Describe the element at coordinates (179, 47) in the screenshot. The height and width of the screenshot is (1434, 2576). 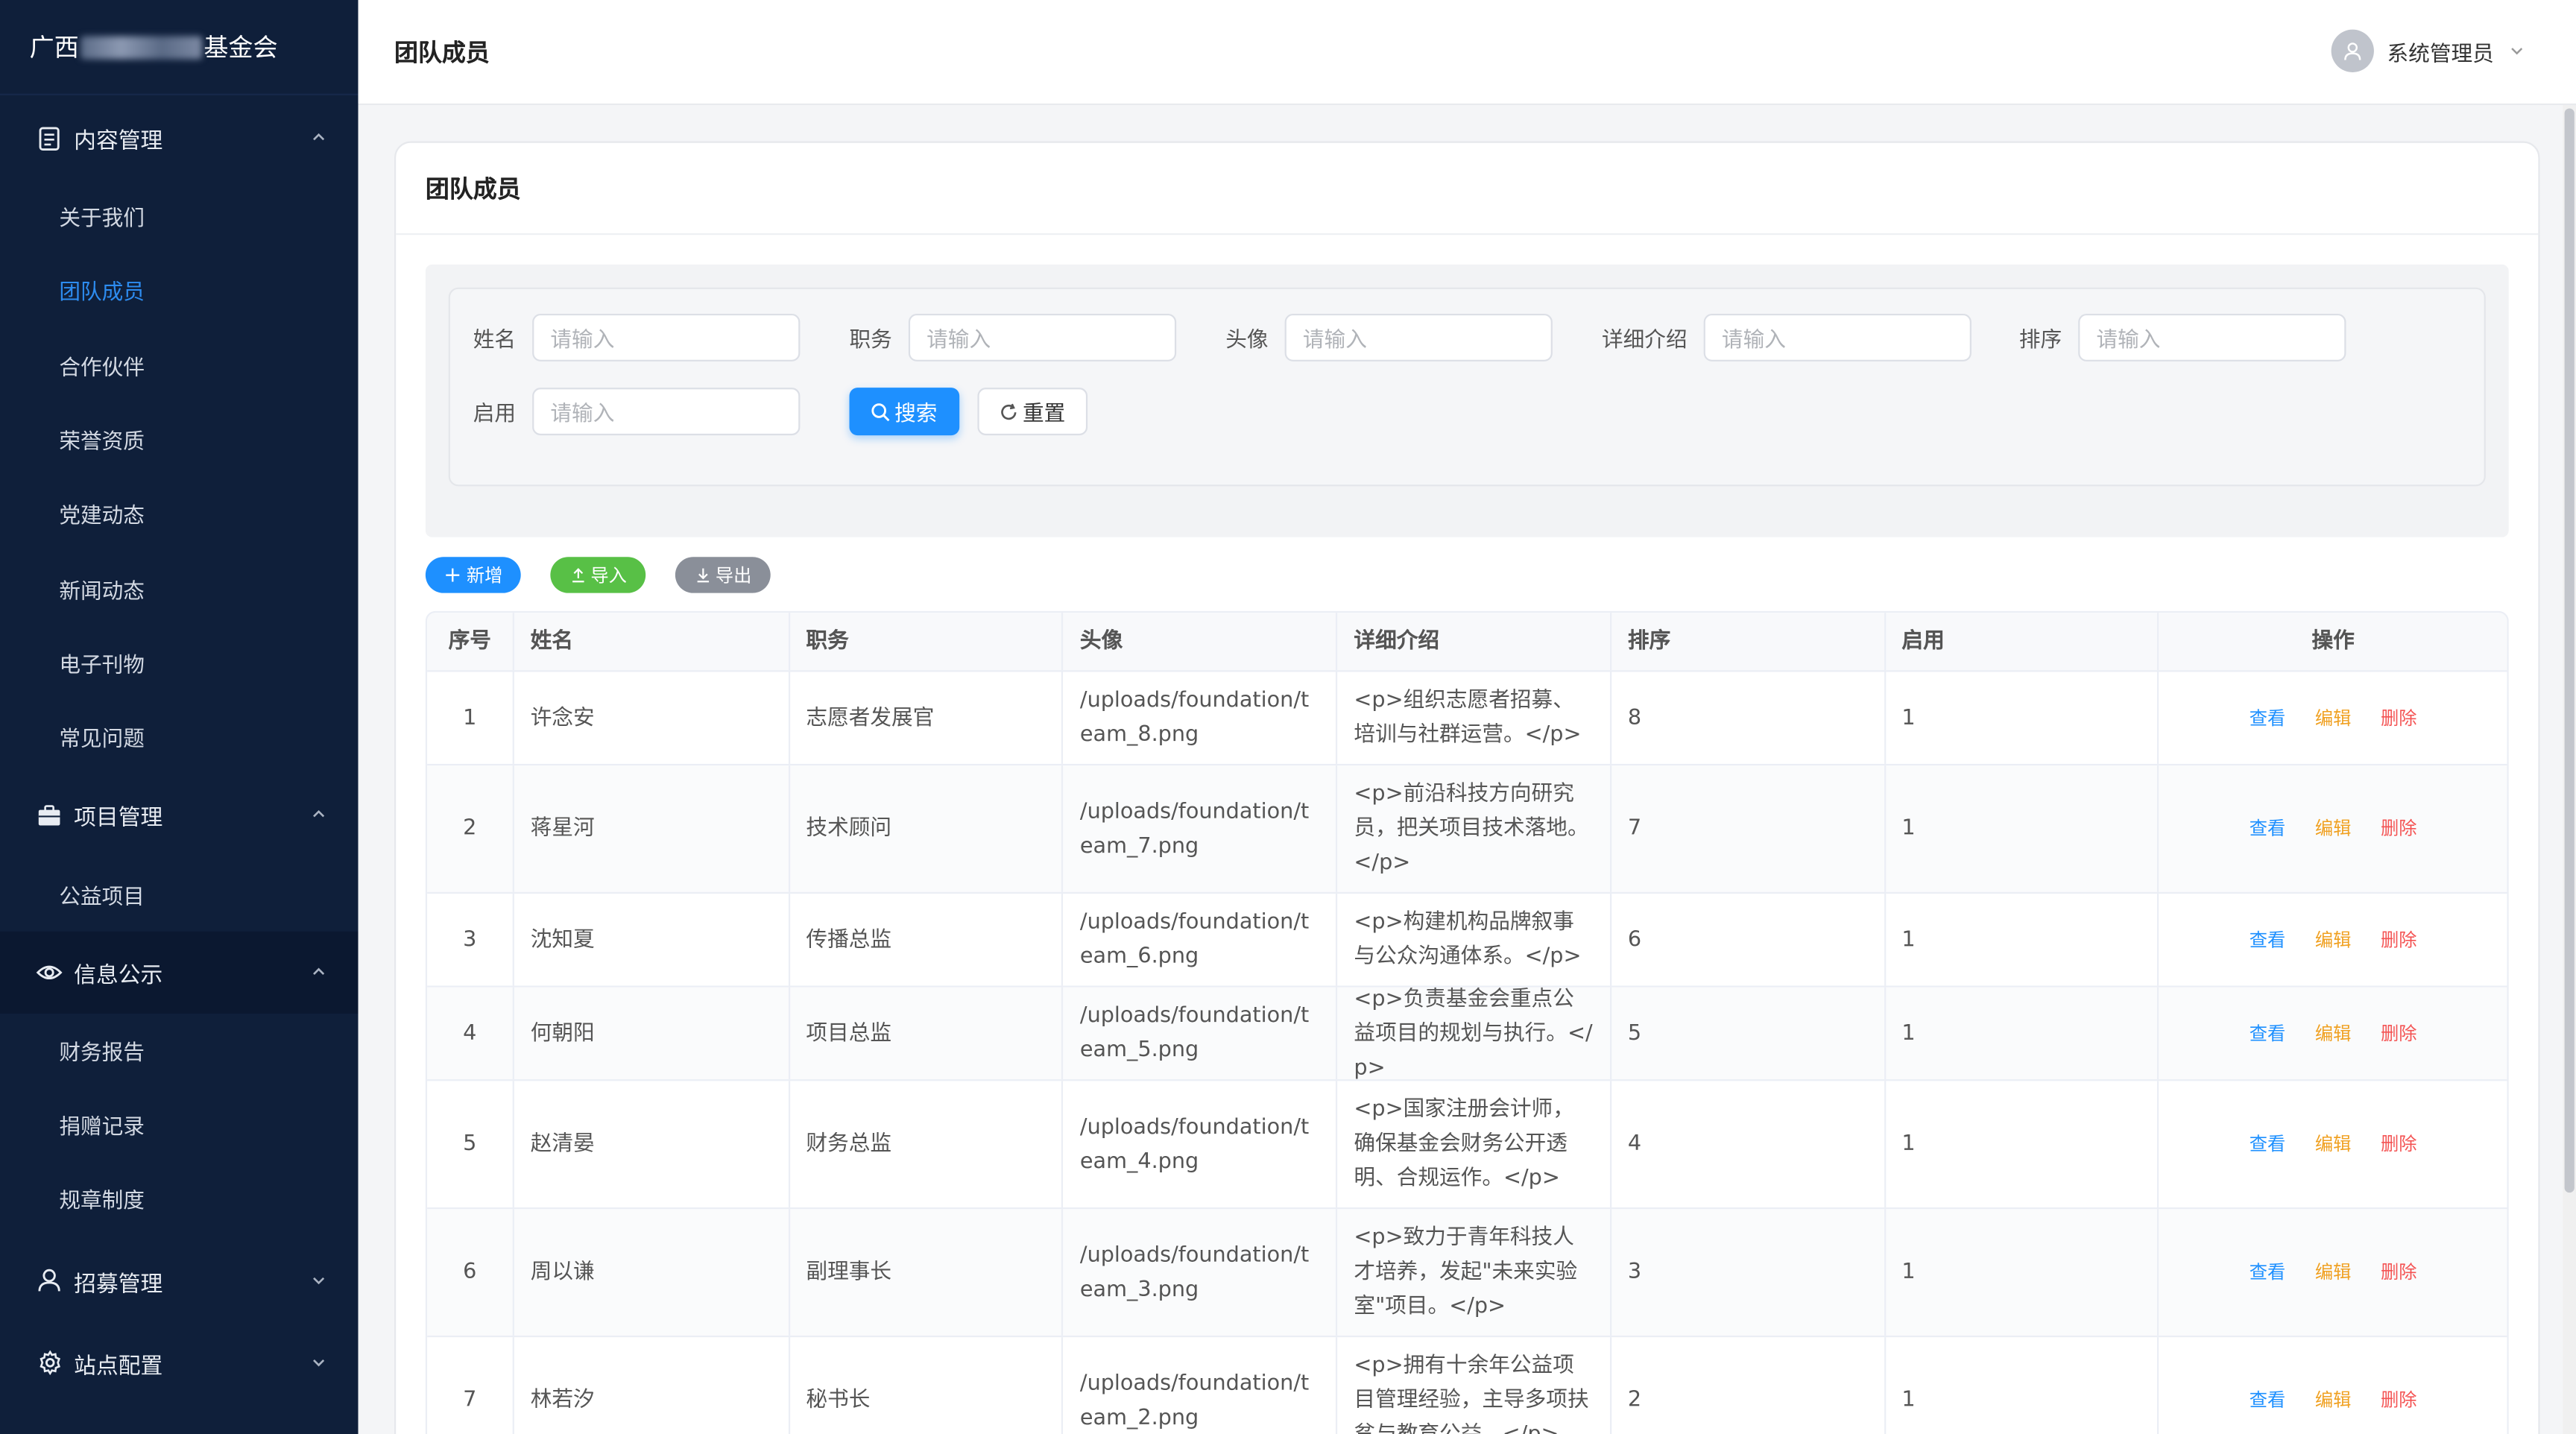
I see `brand-logo: 广西 基金会` at that location.